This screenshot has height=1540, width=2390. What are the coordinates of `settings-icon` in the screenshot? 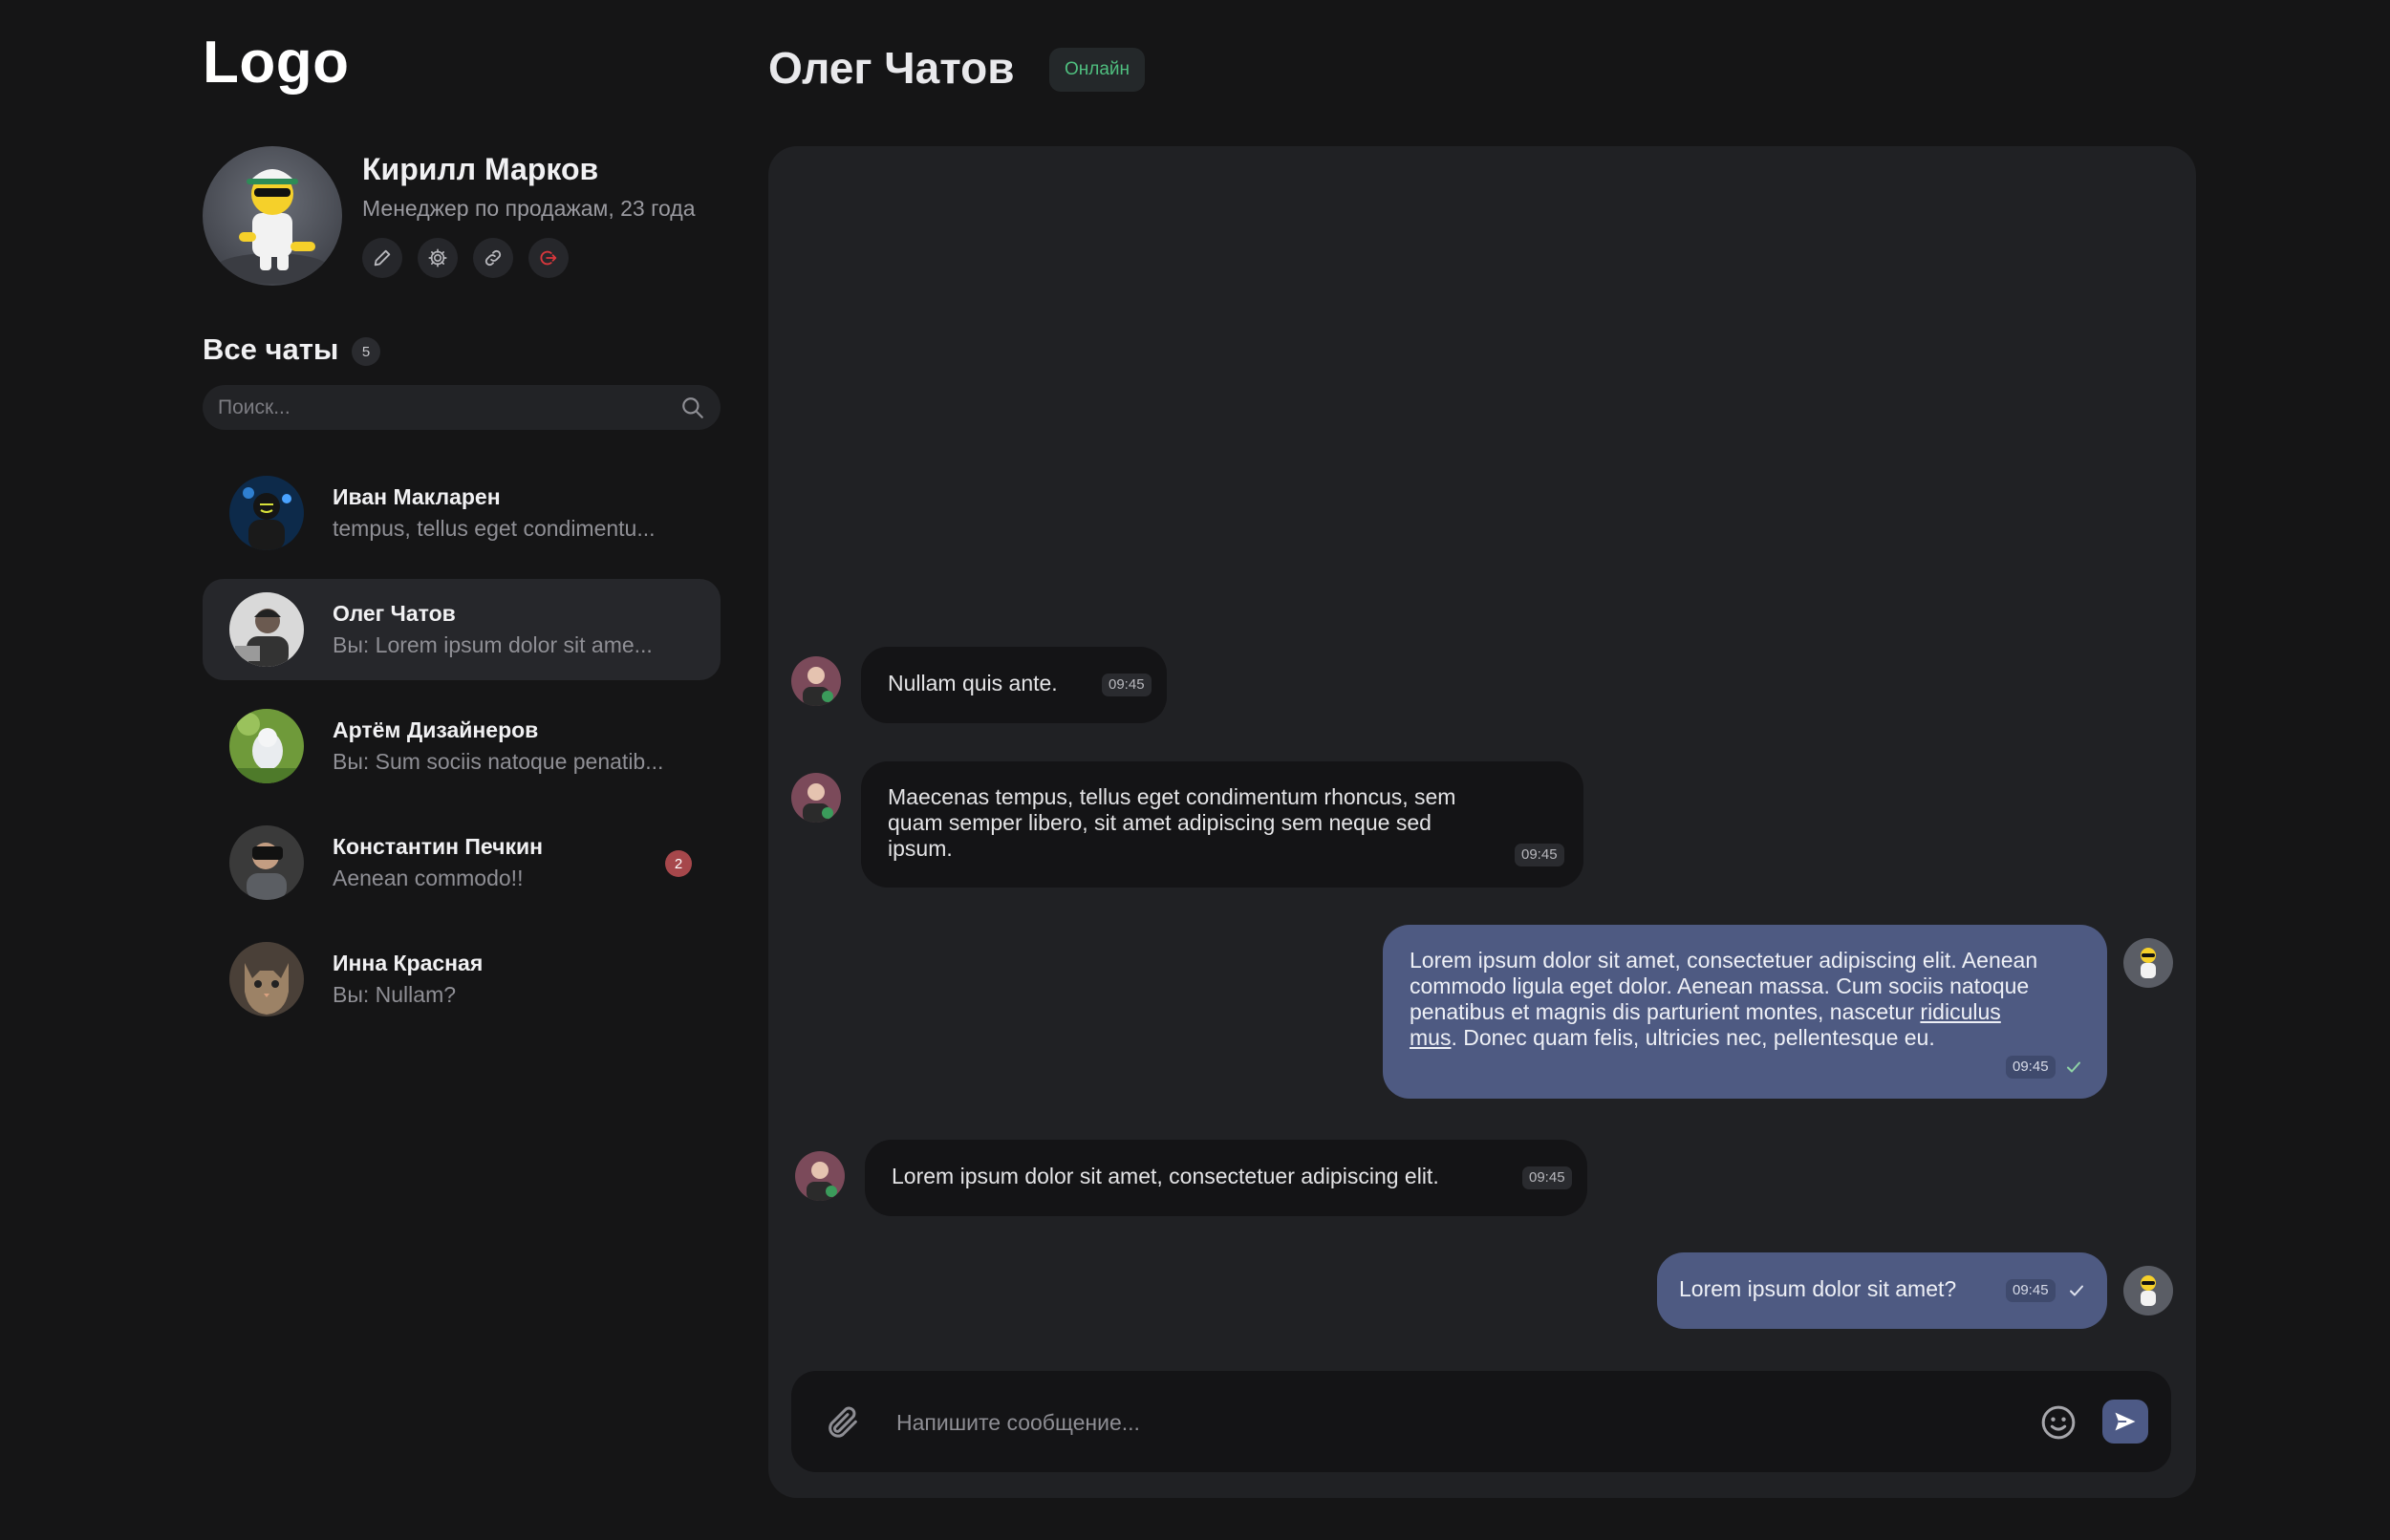 It's located at (437, 257).